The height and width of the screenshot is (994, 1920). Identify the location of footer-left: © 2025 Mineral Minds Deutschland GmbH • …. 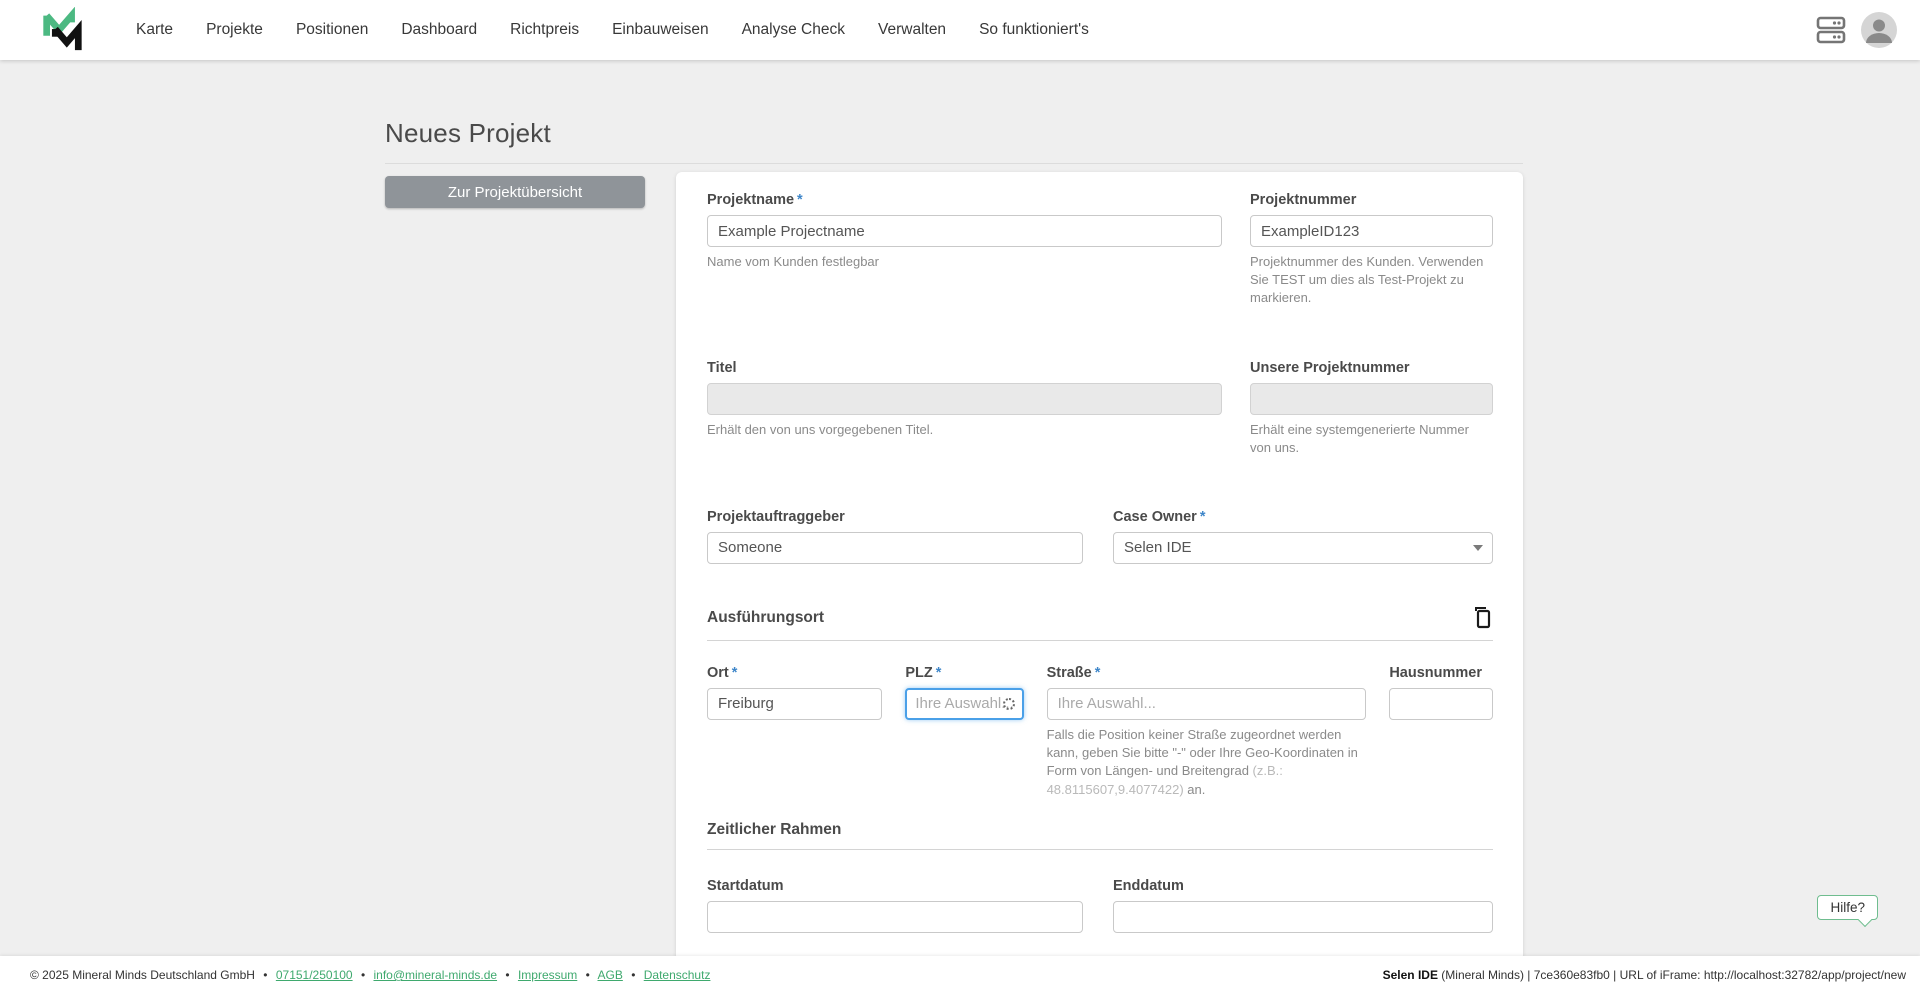
(370, 975).